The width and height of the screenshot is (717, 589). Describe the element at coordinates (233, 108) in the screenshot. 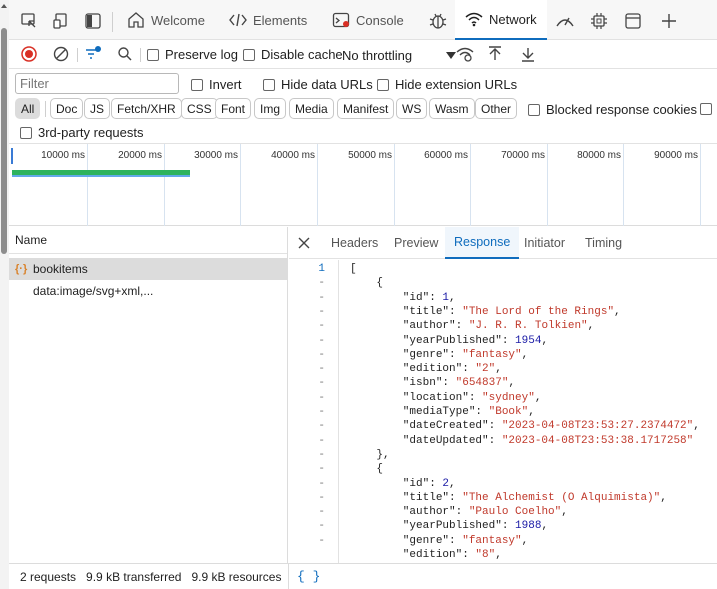

I see `type-filter-font: Font` at that location.